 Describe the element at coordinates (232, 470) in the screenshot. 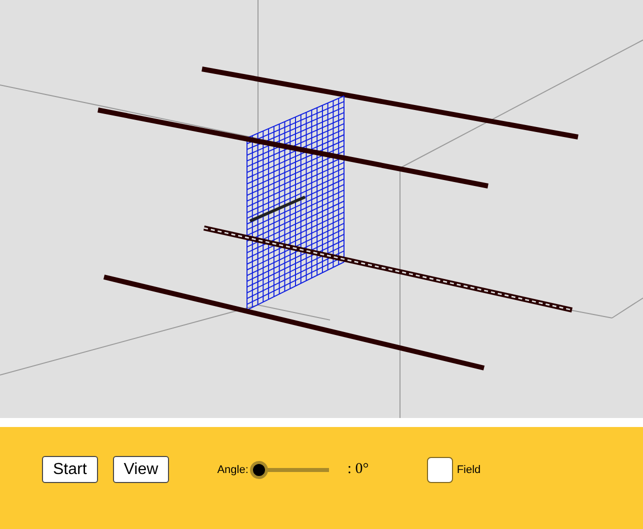

I see `slider-label: Angle:` at that location.